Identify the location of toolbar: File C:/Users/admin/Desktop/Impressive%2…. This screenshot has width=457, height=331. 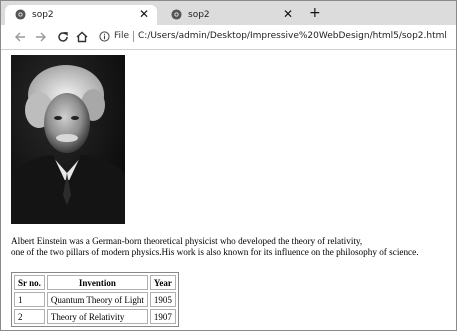
(228, 37).